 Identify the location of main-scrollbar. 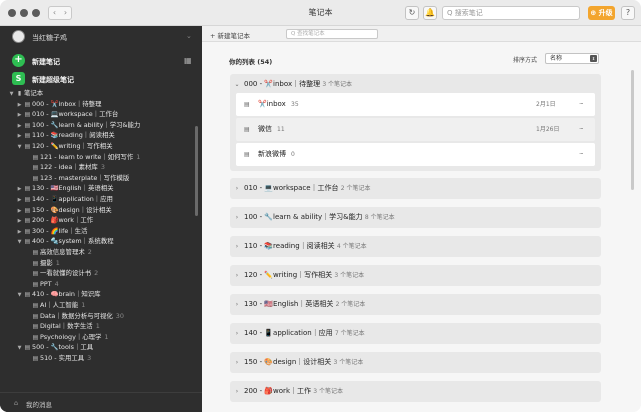
(632, 130).